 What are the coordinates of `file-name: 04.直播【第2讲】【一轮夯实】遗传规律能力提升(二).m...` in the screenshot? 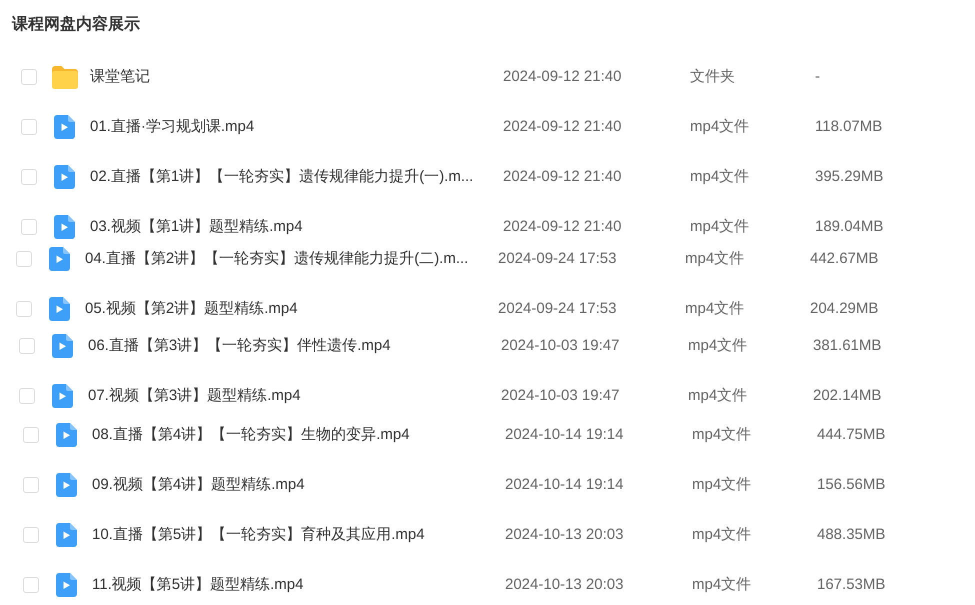 It's located at (276, 258).